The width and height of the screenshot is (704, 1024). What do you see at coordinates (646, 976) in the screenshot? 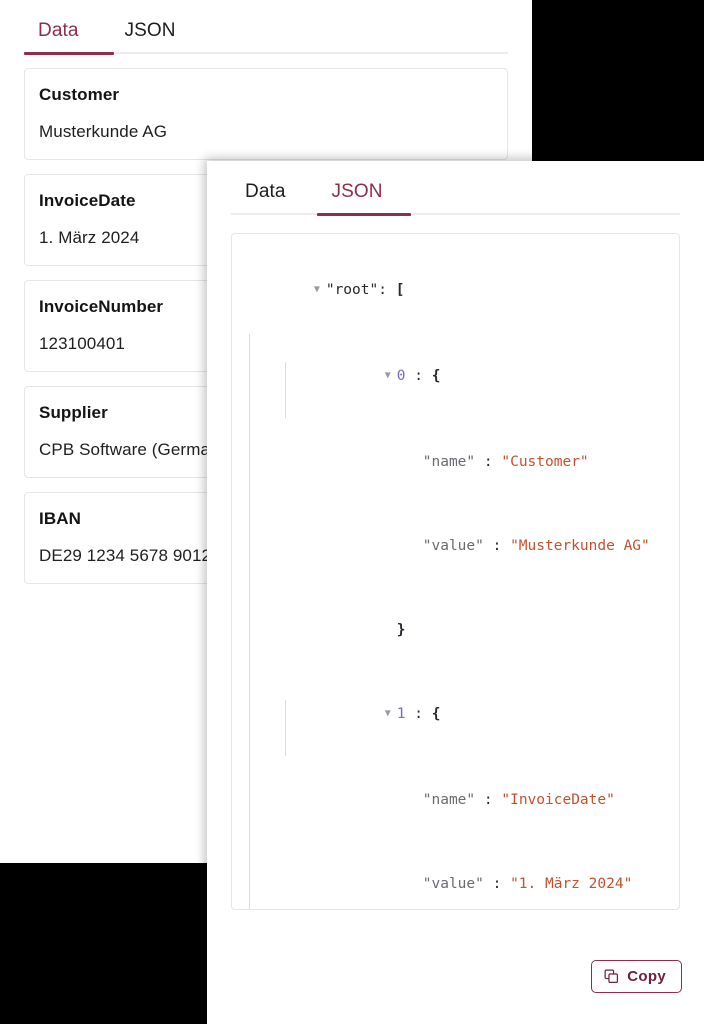
I see `copy-button-label: Copy` at bounding box center [646, 976].